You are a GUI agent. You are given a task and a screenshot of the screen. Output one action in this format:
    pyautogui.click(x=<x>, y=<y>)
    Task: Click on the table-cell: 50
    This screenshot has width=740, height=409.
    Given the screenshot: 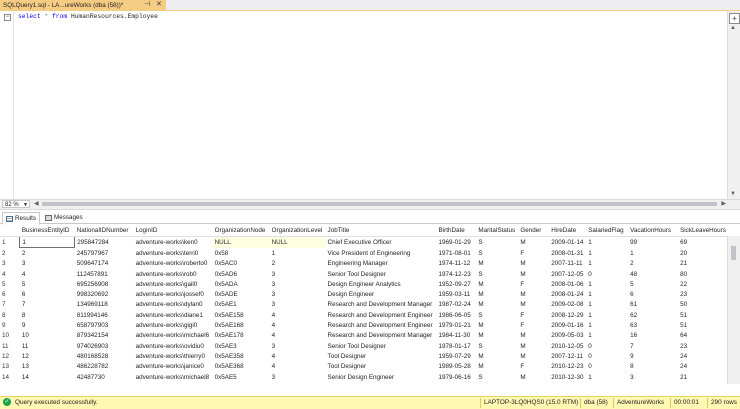 What is the action you would take?
    pyautogui.click(x=703, y=305)
    